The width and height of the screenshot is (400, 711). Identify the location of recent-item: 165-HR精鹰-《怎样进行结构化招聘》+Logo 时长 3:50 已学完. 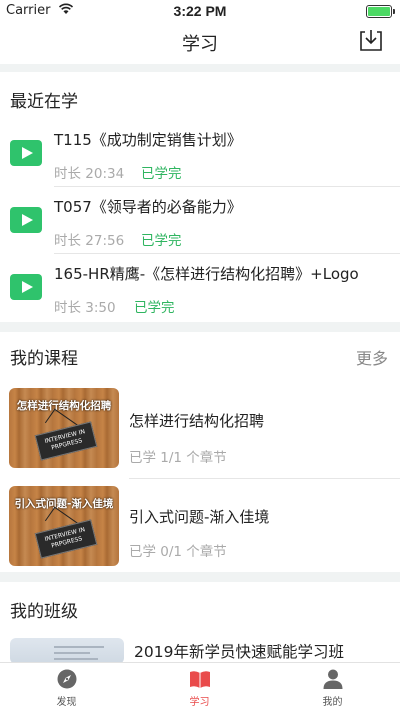
(200, 287).